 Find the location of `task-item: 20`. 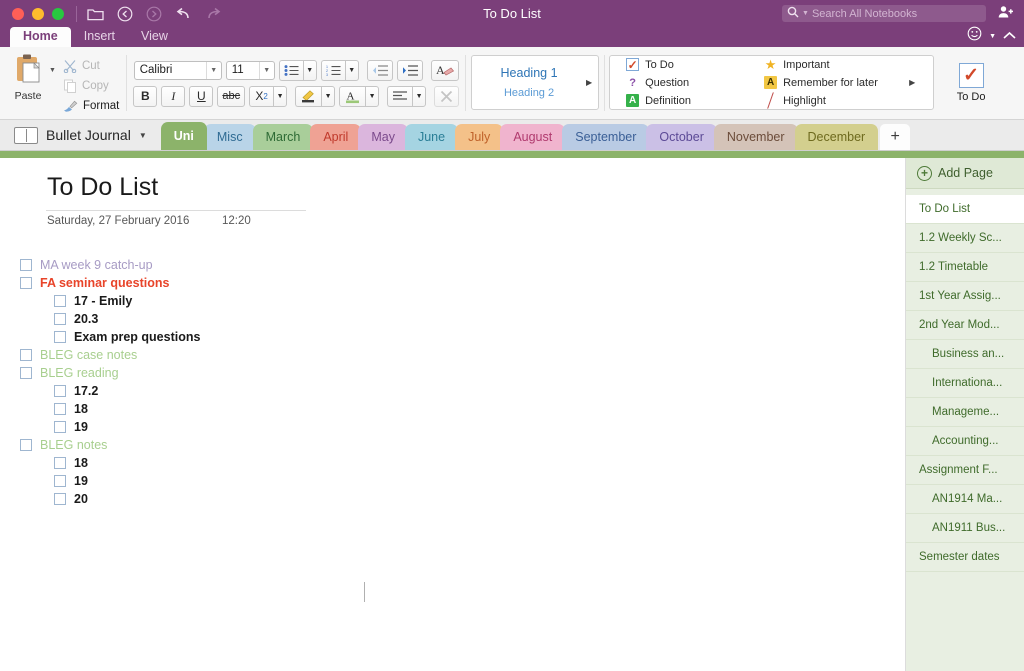

task-item: 20 is located at coordinates (110, 499).